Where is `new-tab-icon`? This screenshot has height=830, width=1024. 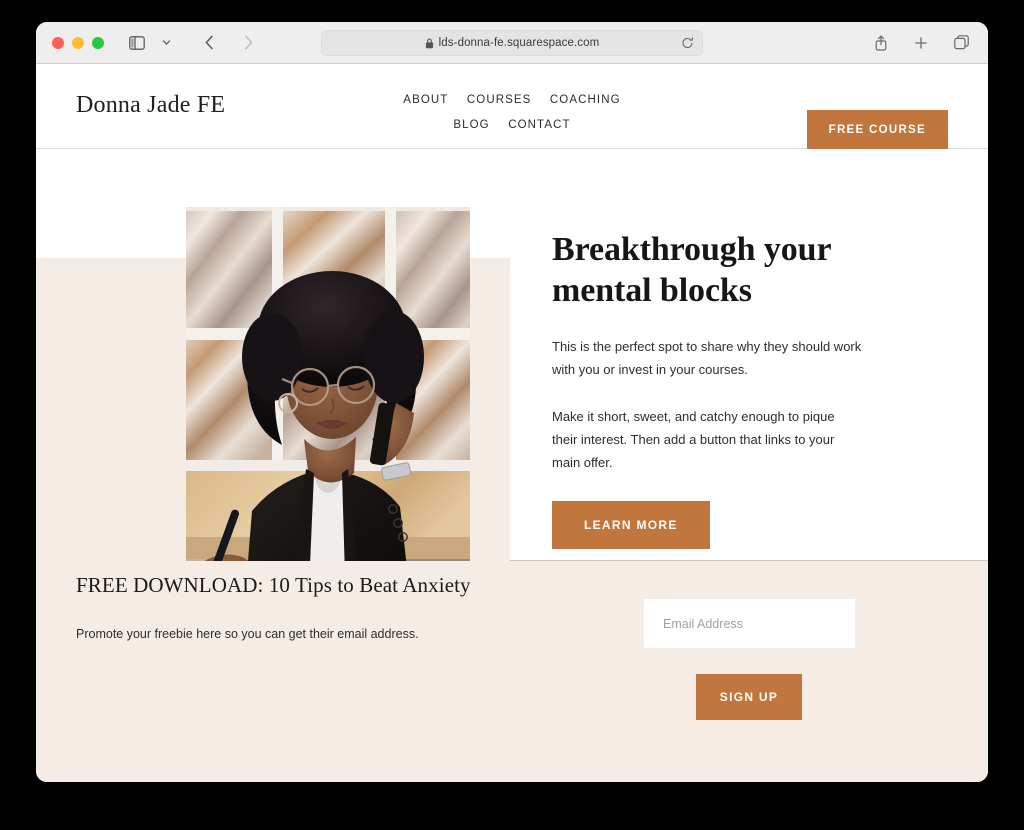 new-tab-icon is located at coordinates (921, 43).